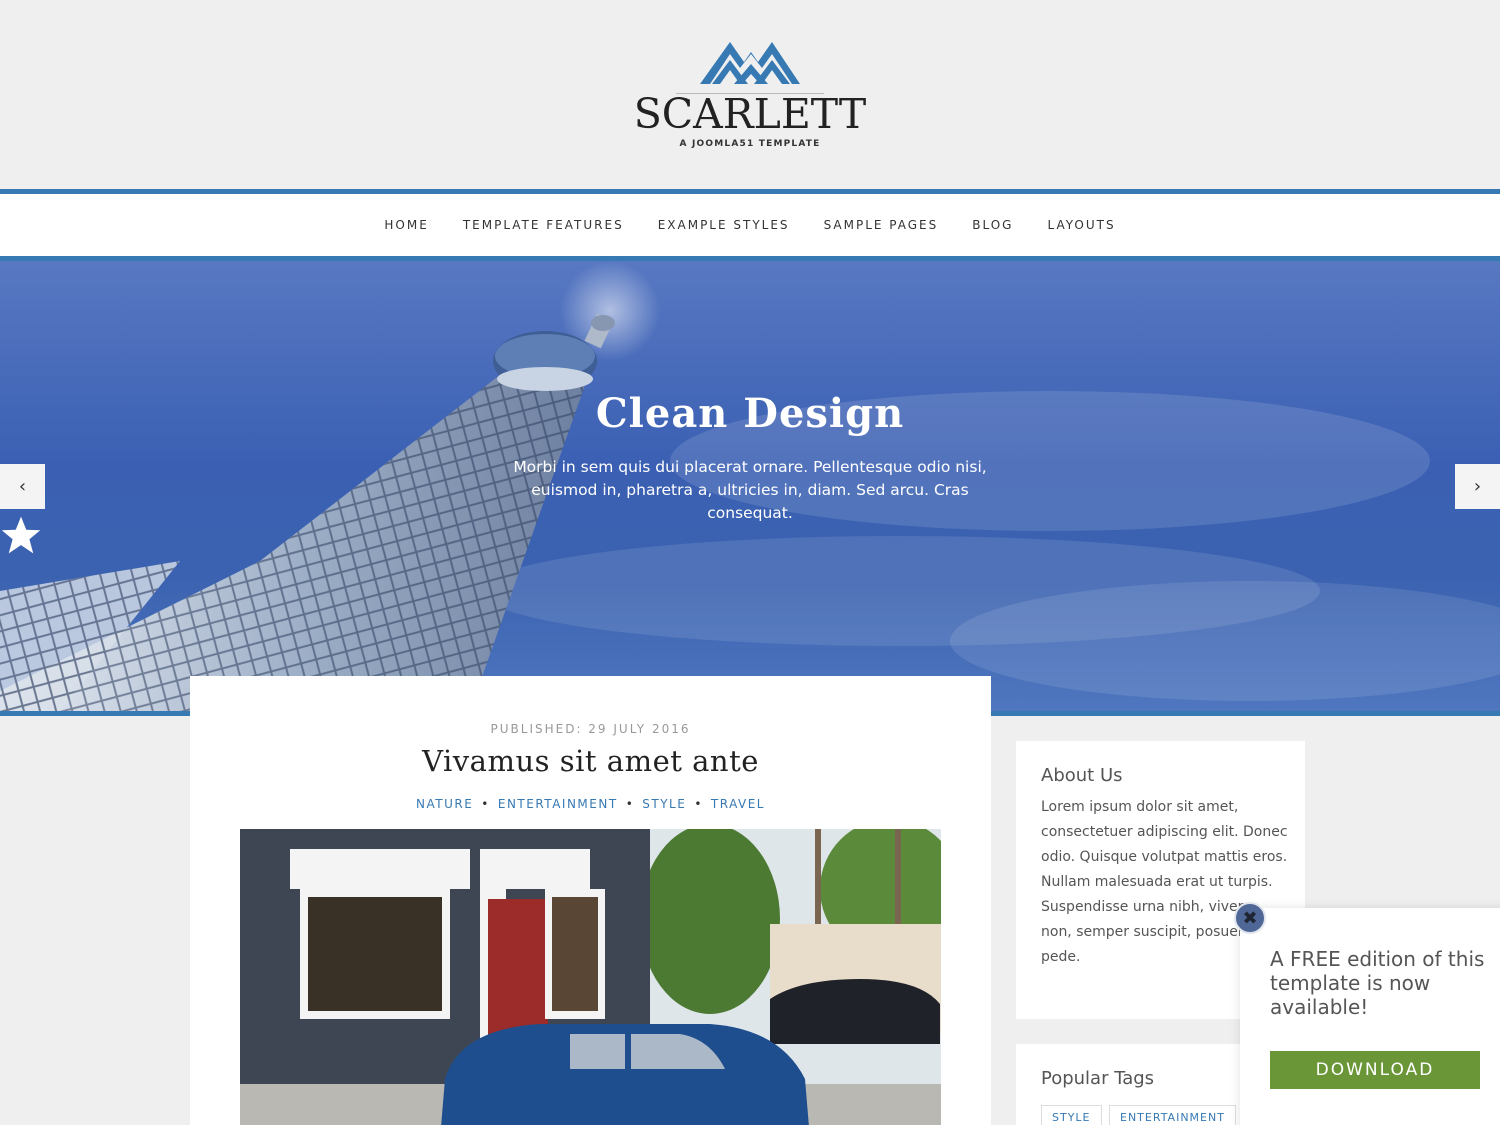  I want to click on slide-title: Clean Design, so click(750, 413).